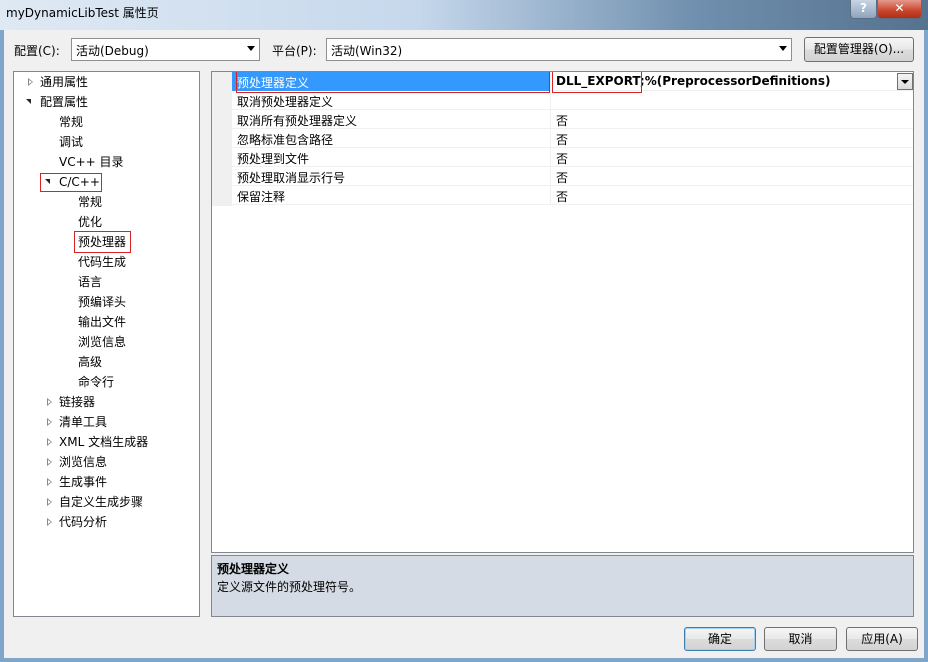 The image size is (928, 662). I want to click on config-label: 配置(C):, so click(37, 51).